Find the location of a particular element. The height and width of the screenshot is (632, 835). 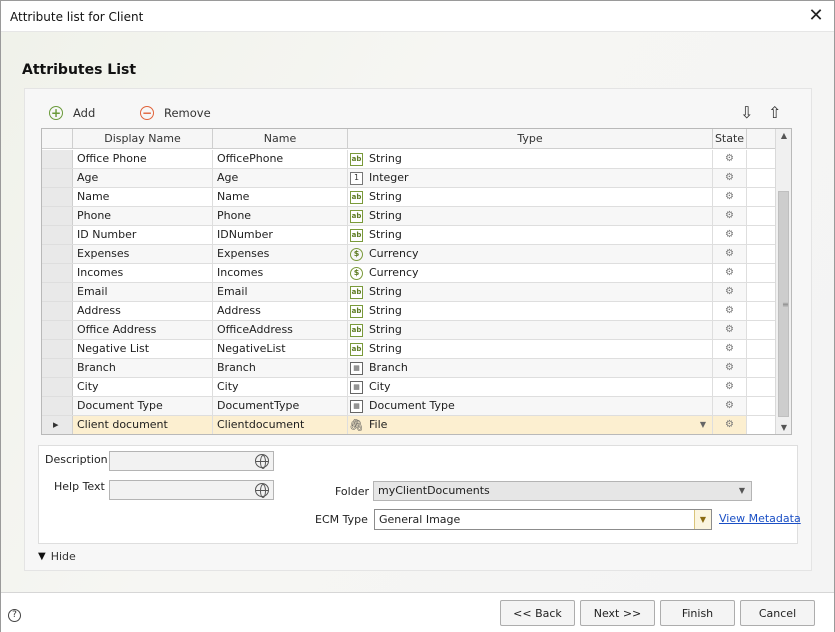

cell-name: NegativeList is located at coordinates (280, 349).